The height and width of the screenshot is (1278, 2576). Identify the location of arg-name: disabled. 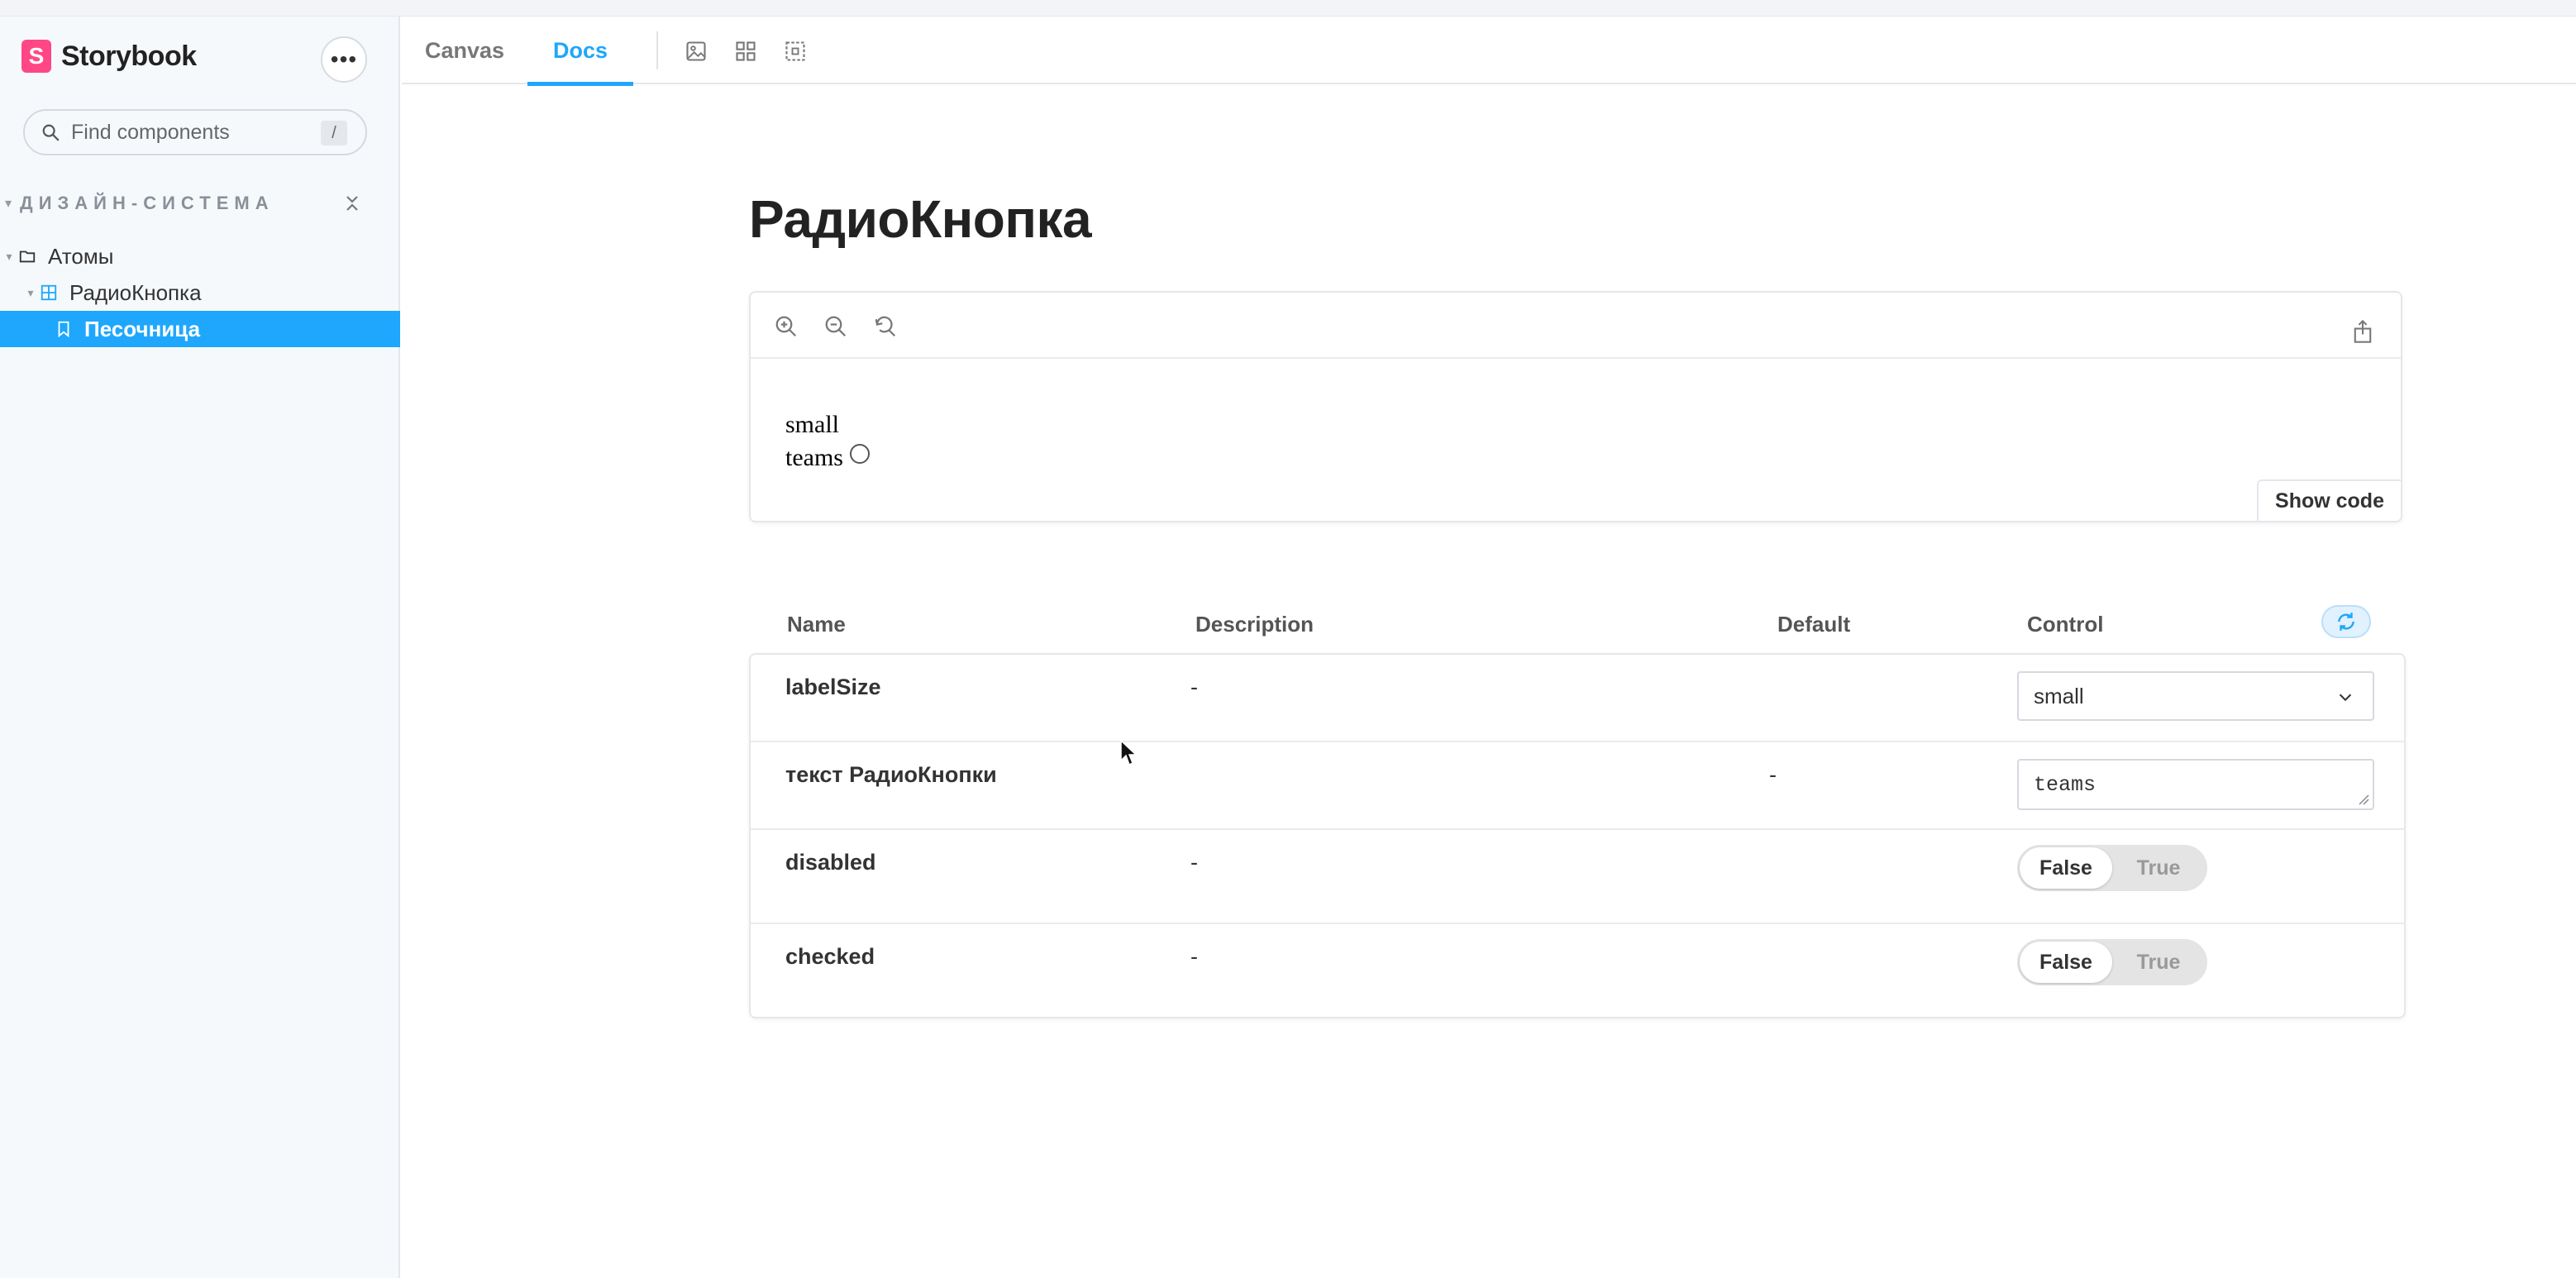
(830, 862).